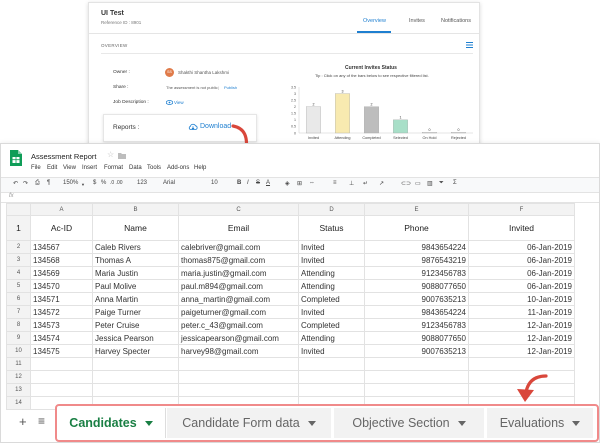 This screenshot has height=443, width=600. What do you see at coordinates (238, 260) in the screenshot?
I see `cell-email: thomas875@gmail.com` at bounding box center [238, 260].